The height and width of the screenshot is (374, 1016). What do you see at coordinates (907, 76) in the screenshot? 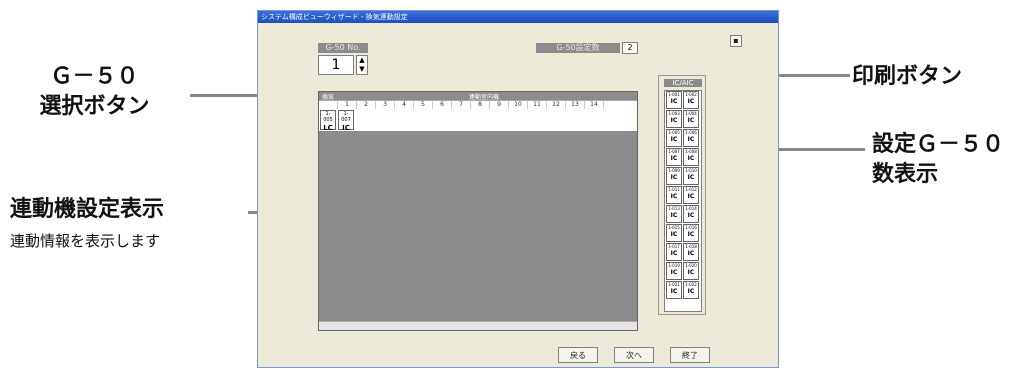
I see `callout-print: 印刷ボタン` at bounding box center [907, 76].